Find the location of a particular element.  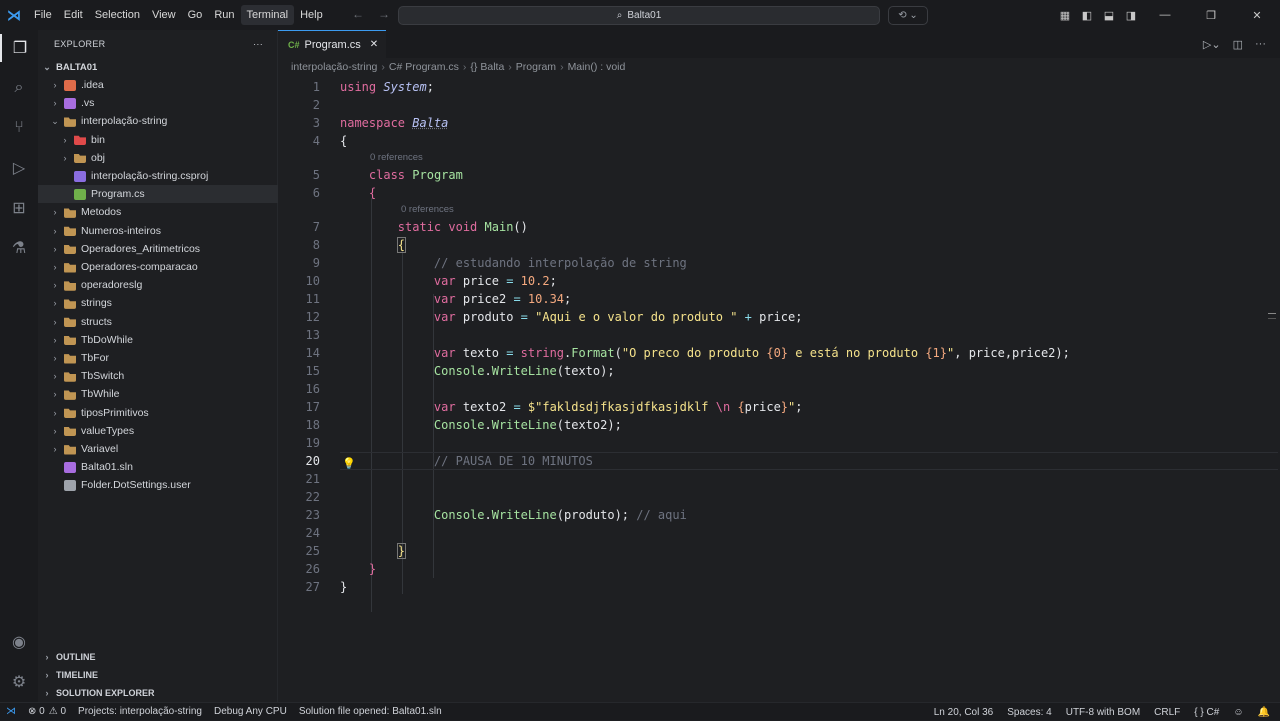

tree-item: Program.cs is located at coordinates (158, 194).